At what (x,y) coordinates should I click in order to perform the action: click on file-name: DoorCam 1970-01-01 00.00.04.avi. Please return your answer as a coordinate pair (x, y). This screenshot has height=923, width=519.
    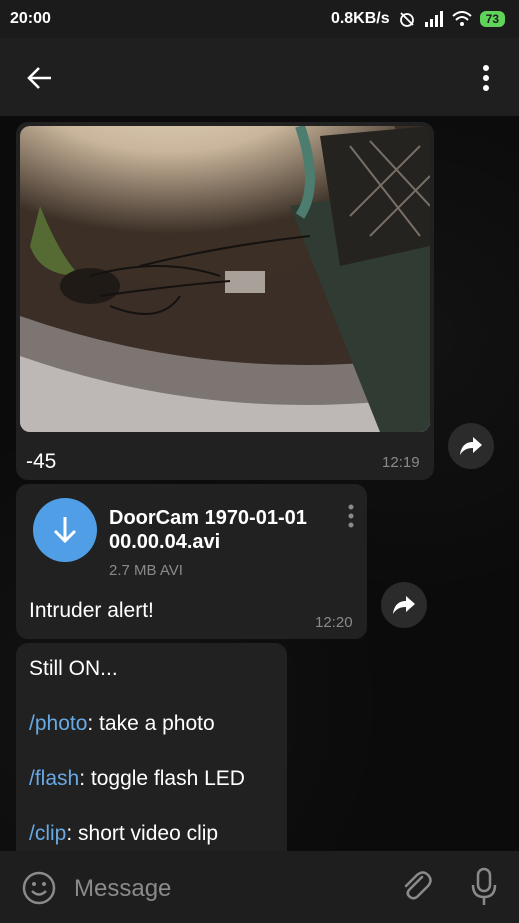
    Looking at the image, I should click on (208, 530).